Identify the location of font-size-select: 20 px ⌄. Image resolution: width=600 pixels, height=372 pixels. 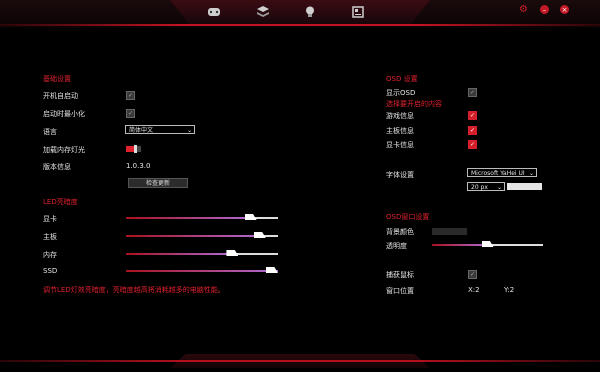
(486, 186).